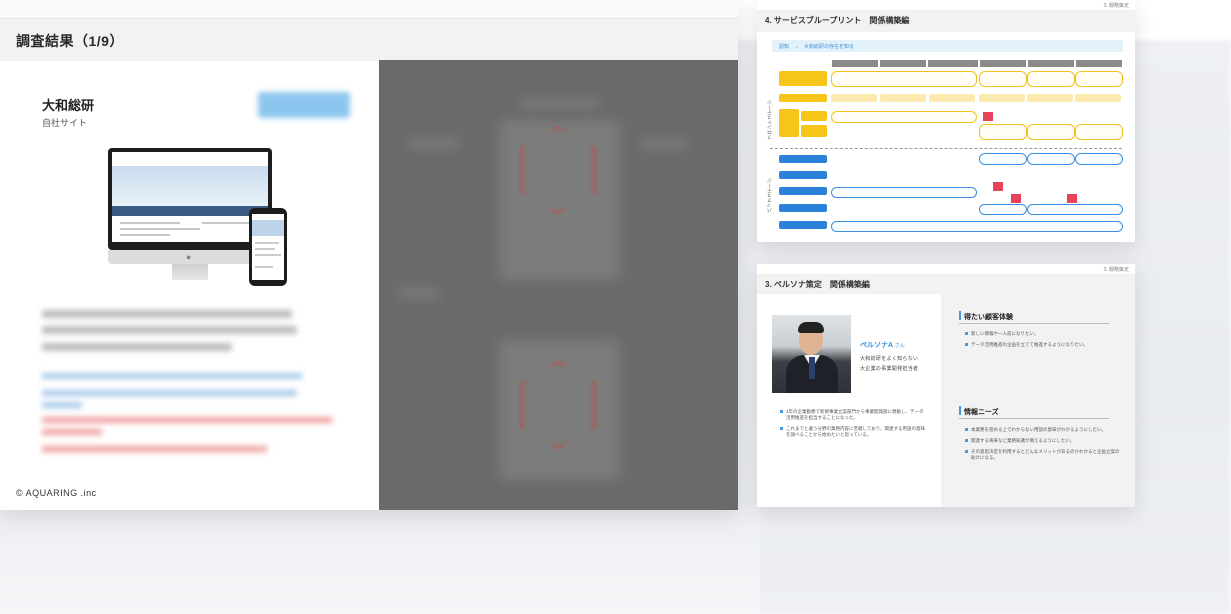 The height and width of the screenshot is (614, 1231). I want to click on persona-needs-panel, so click(1038, 400).